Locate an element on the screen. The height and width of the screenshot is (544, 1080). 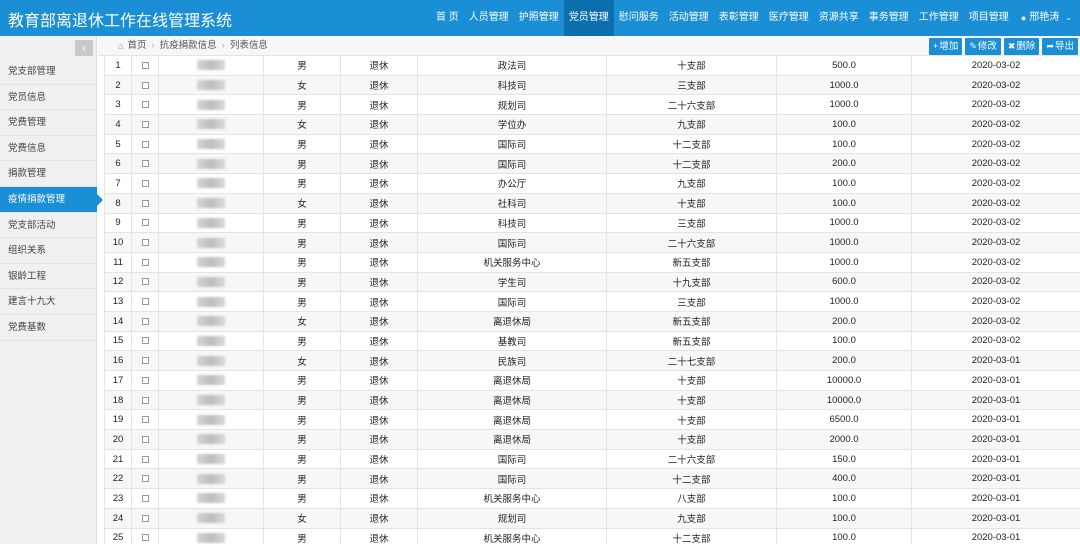
nav-item: 护照管理 is located at coordinates (539, 18).